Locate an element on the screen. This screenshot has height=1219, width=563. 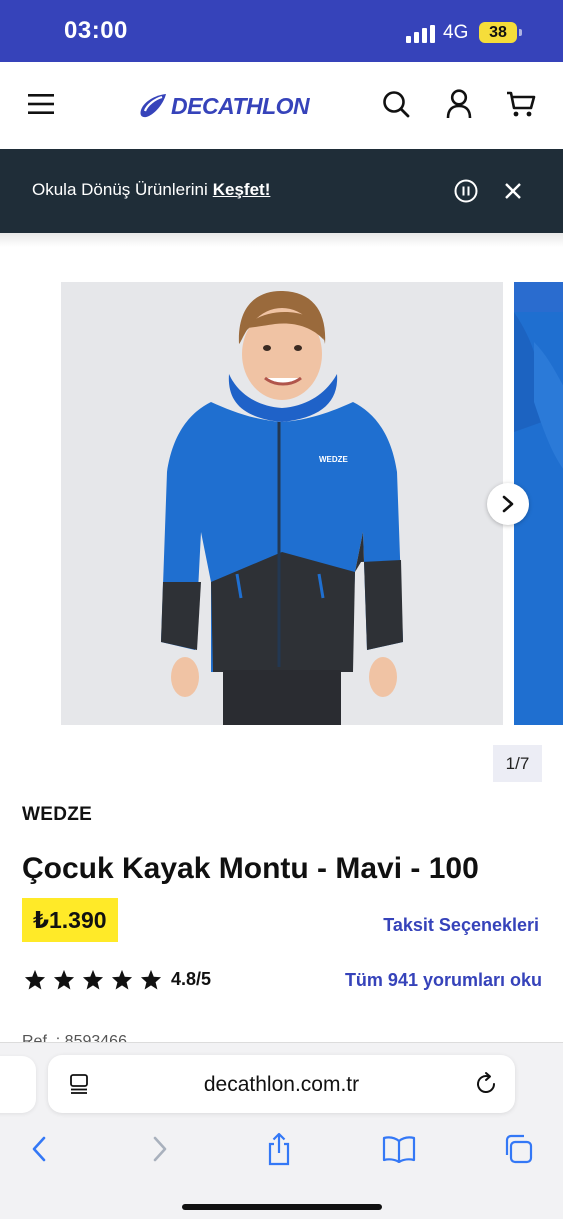
decathlon-logo: DECATHLON is located at coordinates (224, 106).